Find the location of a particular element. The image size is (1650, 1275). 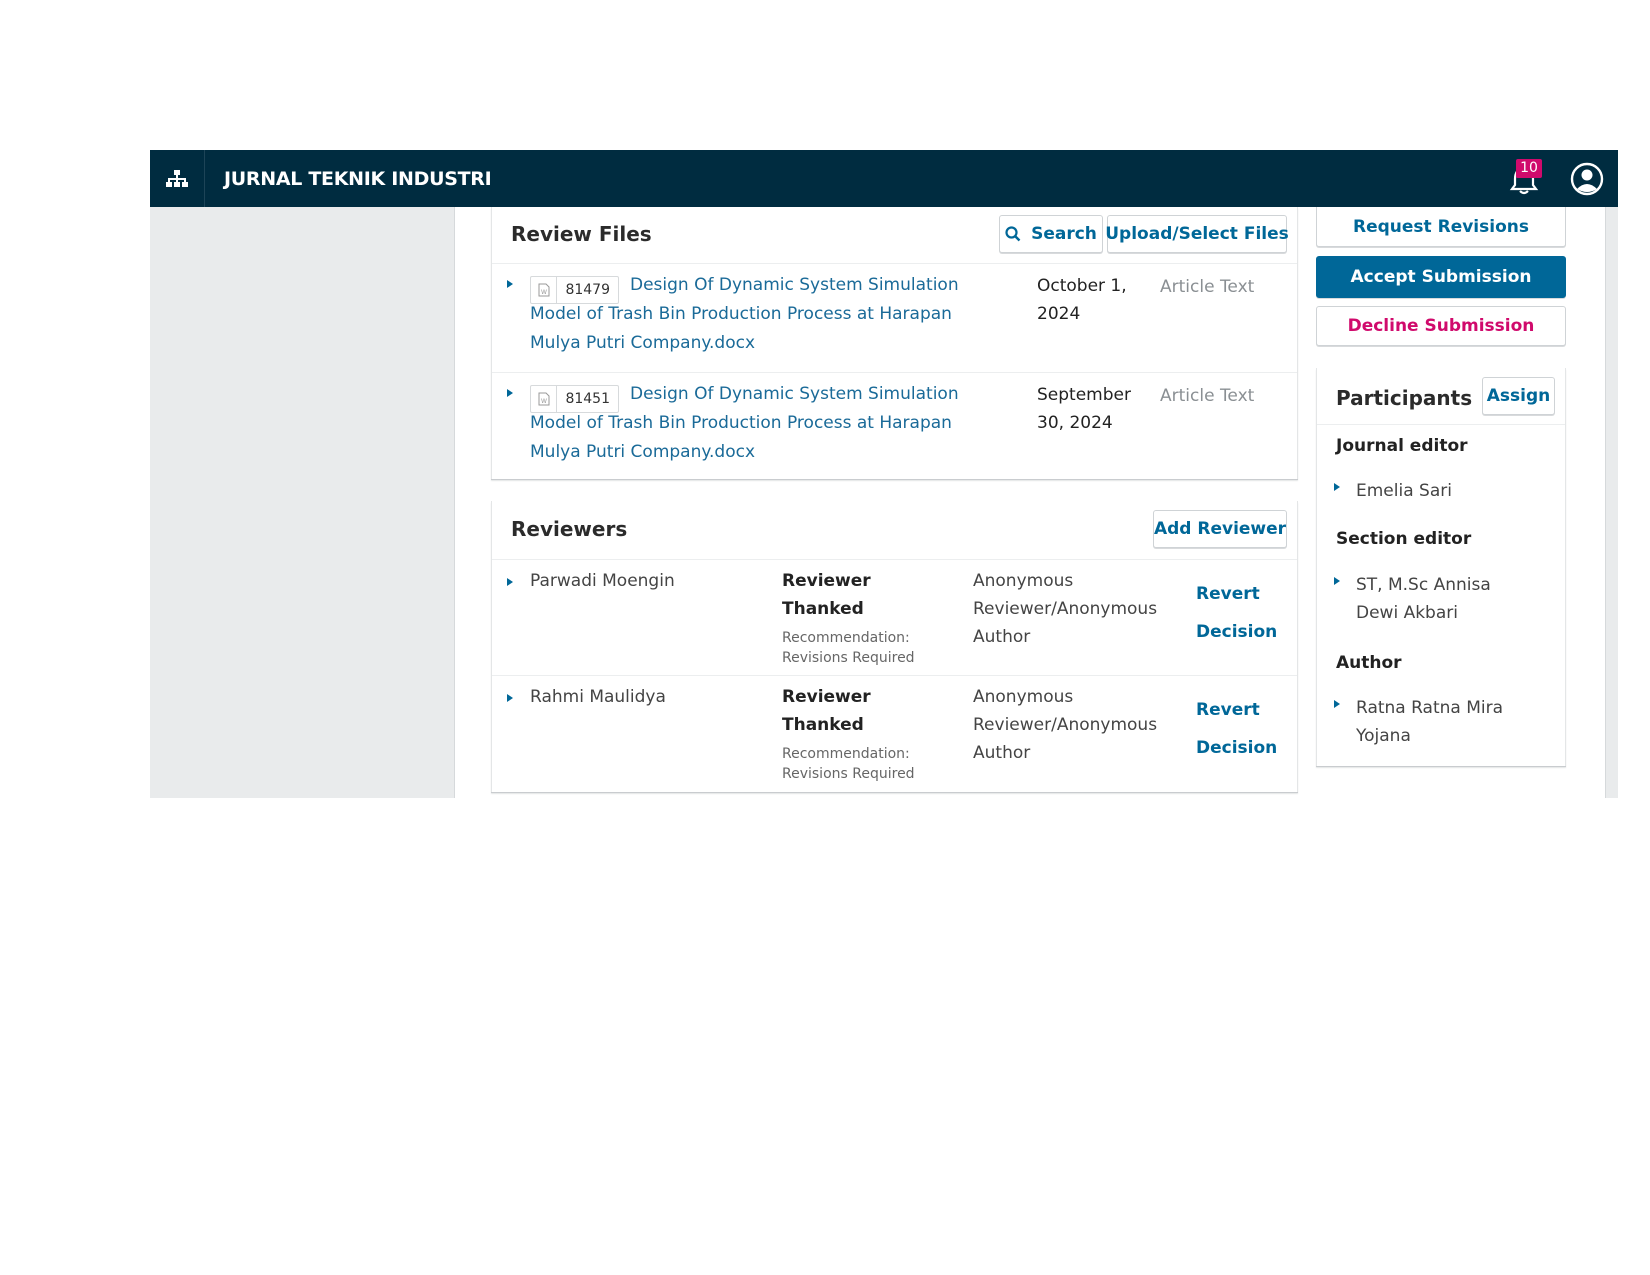

user-menu-button is located at coordinates (1587, 179).